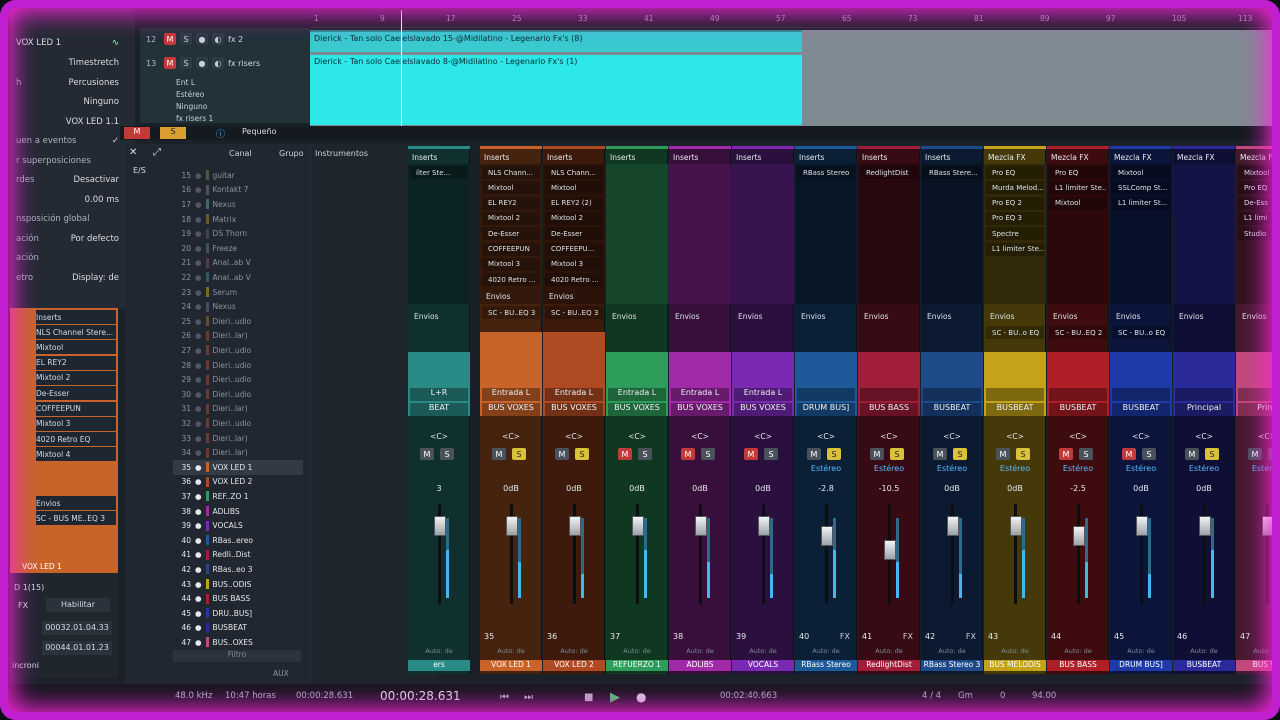  Describe the element at coordinates (238, 642) in the screenshot. I see `channel-list-item: 47 ● BUS..OXES` at that location.